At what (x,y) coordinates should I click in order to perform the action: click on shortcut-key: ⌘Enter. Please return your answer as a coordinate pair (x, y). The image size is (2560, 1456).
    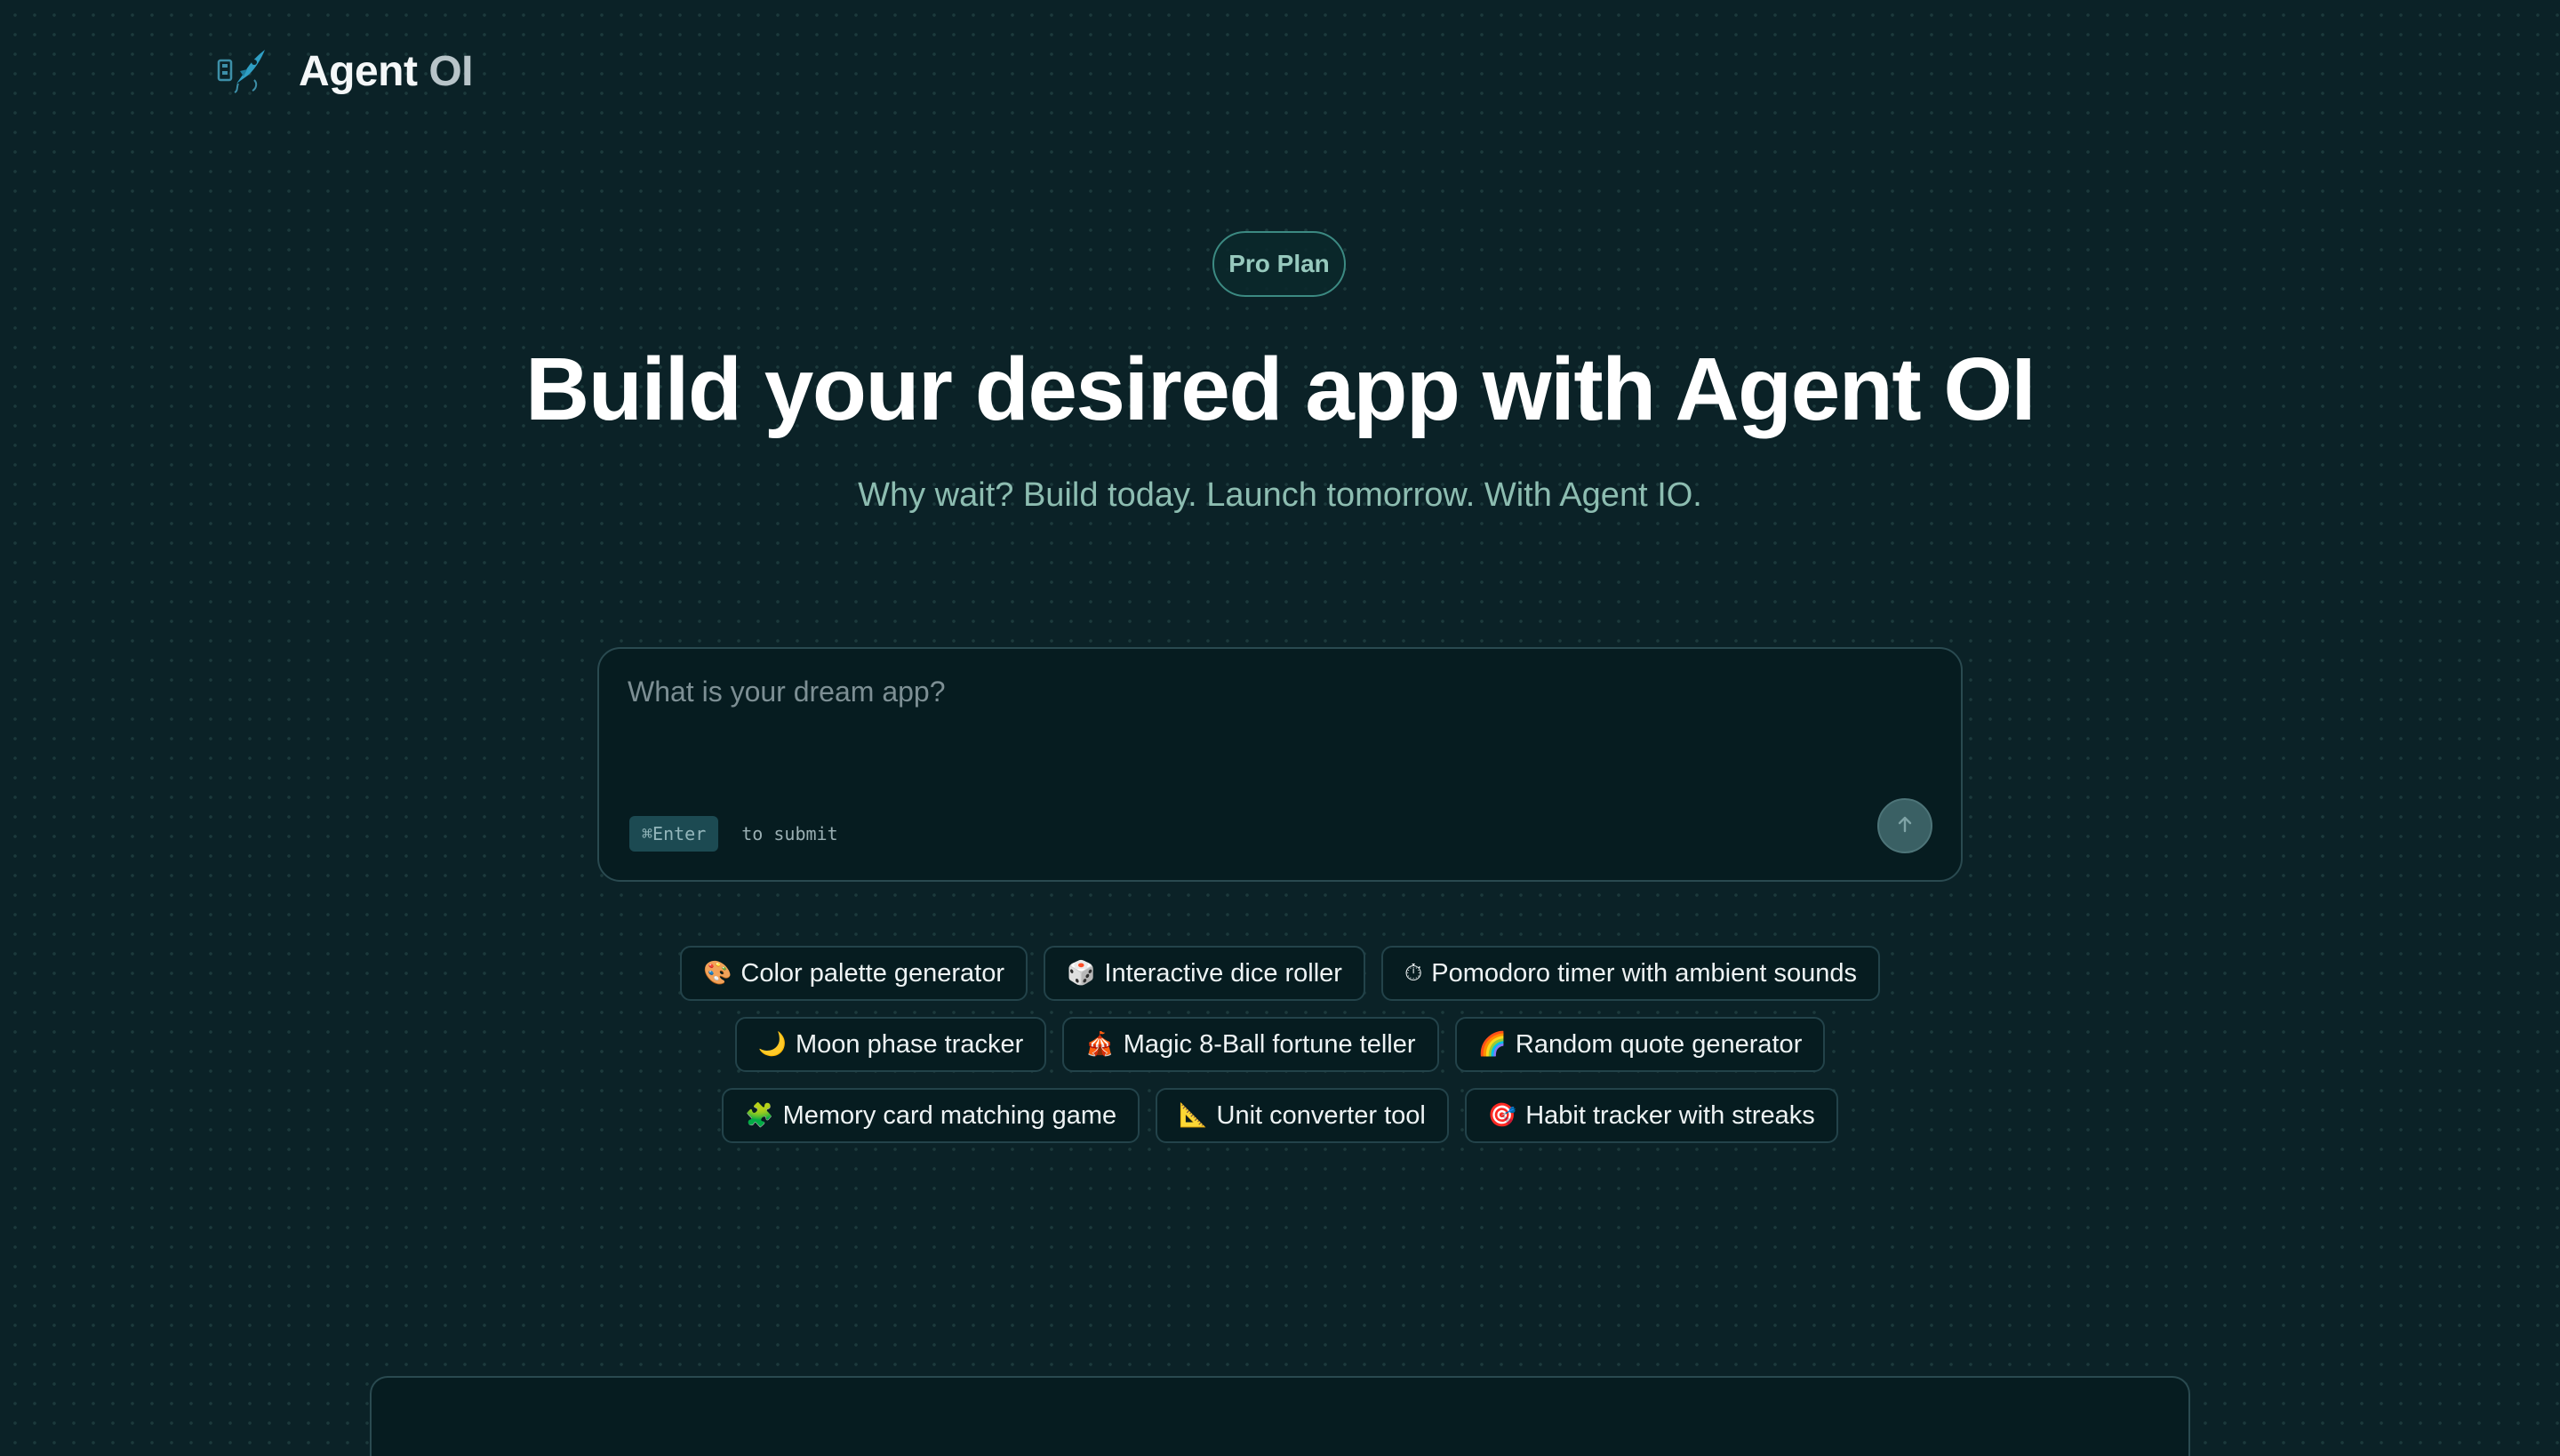
    Looking at the image, I should click on (674, 834).